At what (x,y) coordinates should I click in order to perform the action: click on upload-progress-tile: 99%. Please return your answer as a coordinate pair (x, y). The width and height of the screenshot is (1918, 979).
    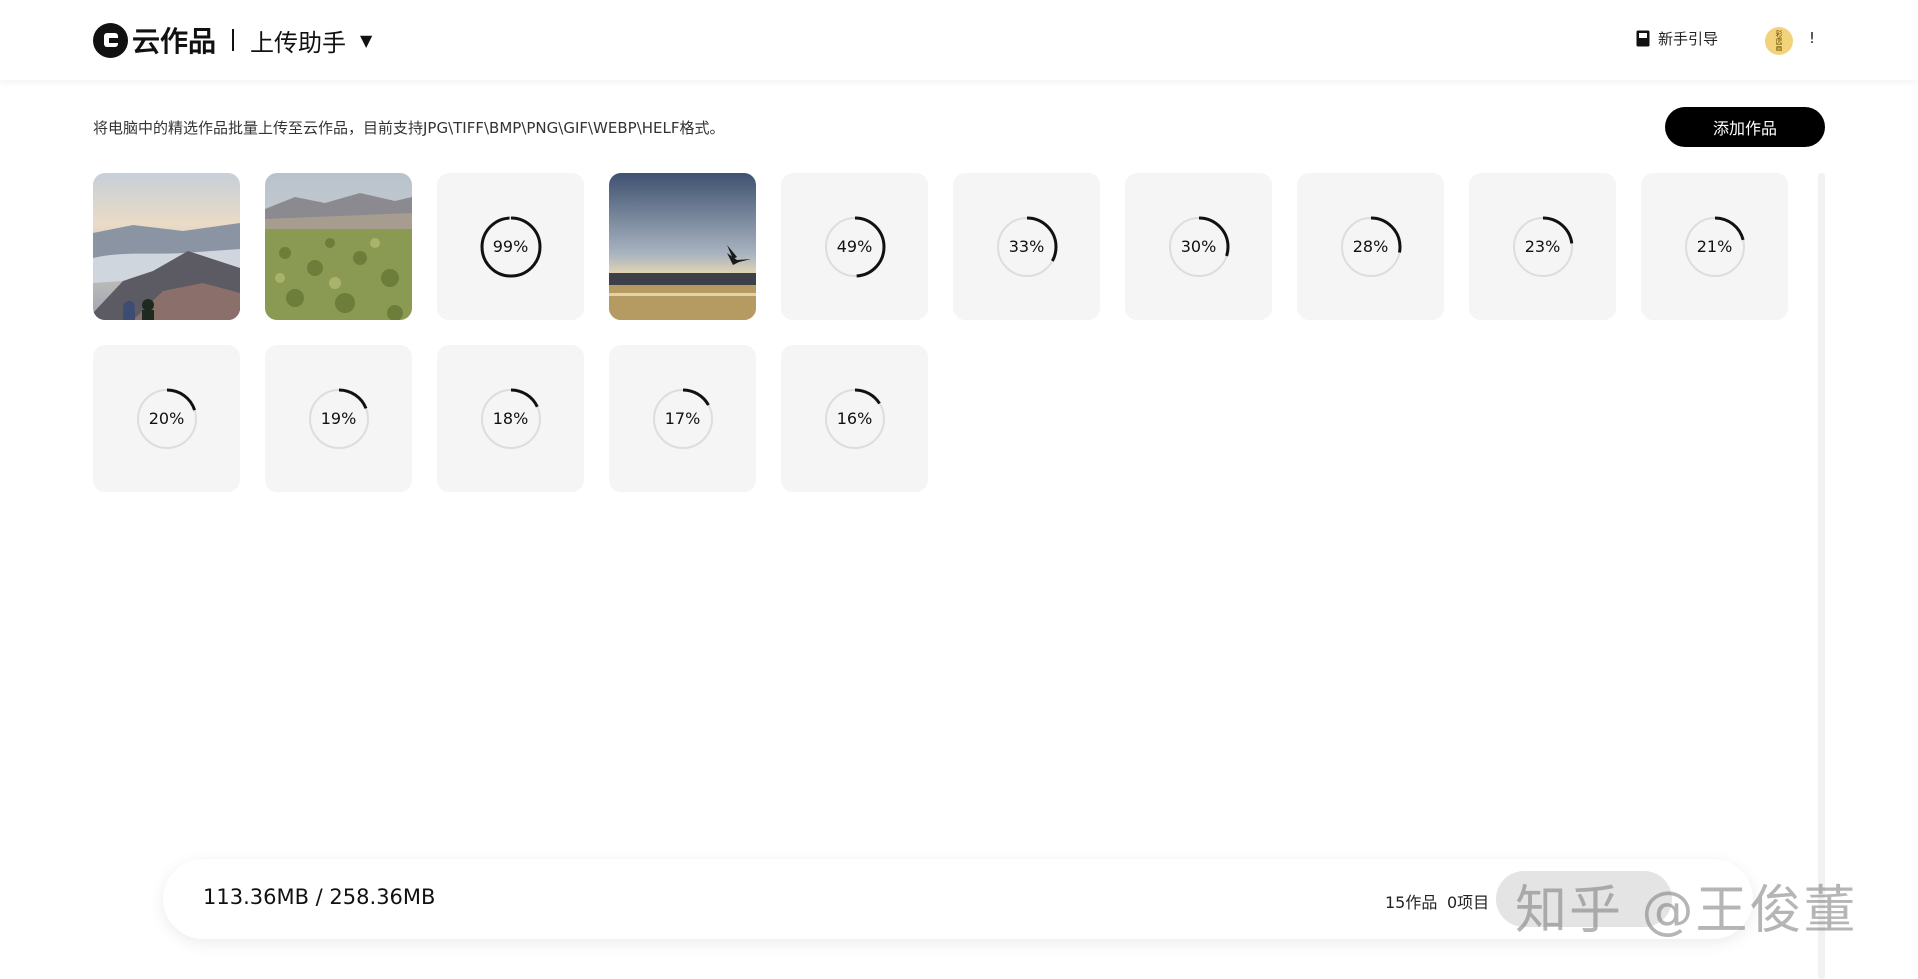
    Looking at the image, I should click on (510, 246).